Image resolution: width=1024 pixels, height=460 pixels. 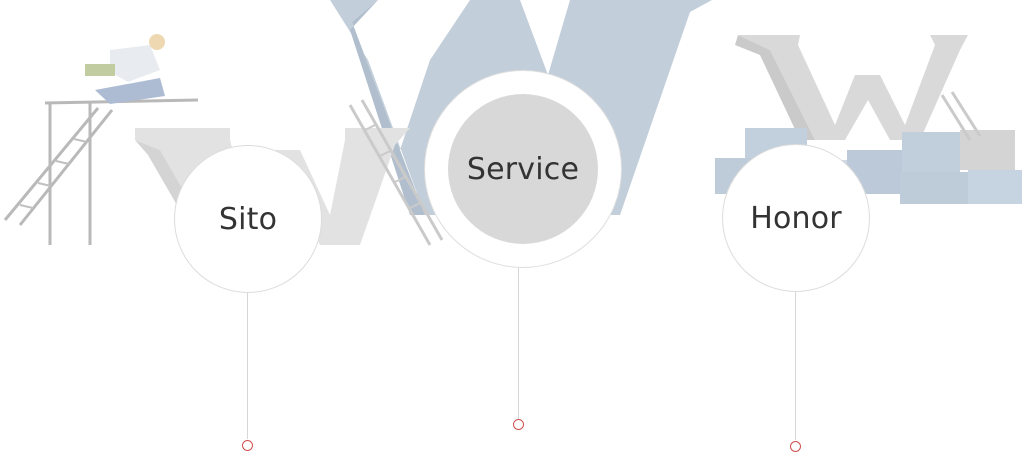 What do you see at coordinates (518, 343) in the screenshot?
I see `timeline-connector-service` at bounding box center [518, 343].